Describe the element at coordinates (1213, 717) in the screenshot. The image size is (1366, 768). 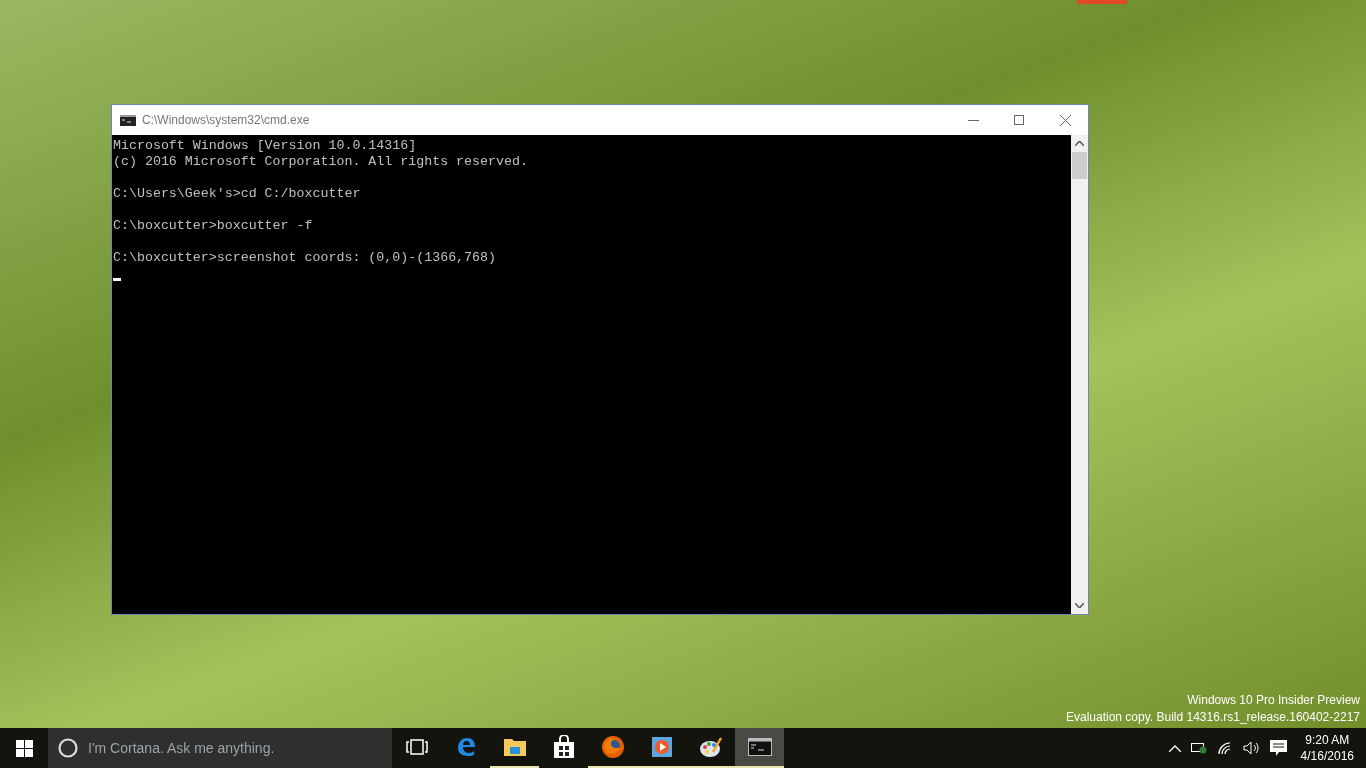
I see `desktop-watermark-text: Evaluation copy. Build 14316.rs1_release.160402-2217` at that location.